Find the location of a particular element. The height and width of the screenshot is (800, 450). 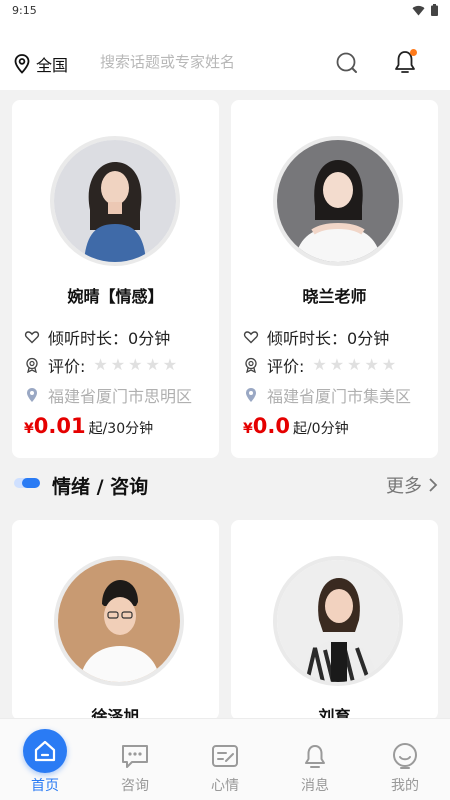

tab-label: 消息 is located at coordinates (315, 786).